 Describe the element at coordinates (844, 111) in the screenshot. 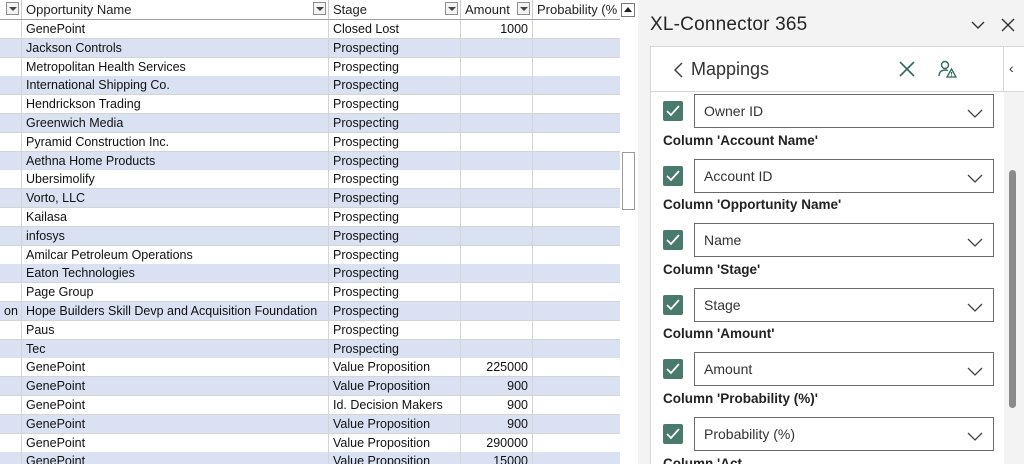

I see `field-select: Owner ID` at that location.